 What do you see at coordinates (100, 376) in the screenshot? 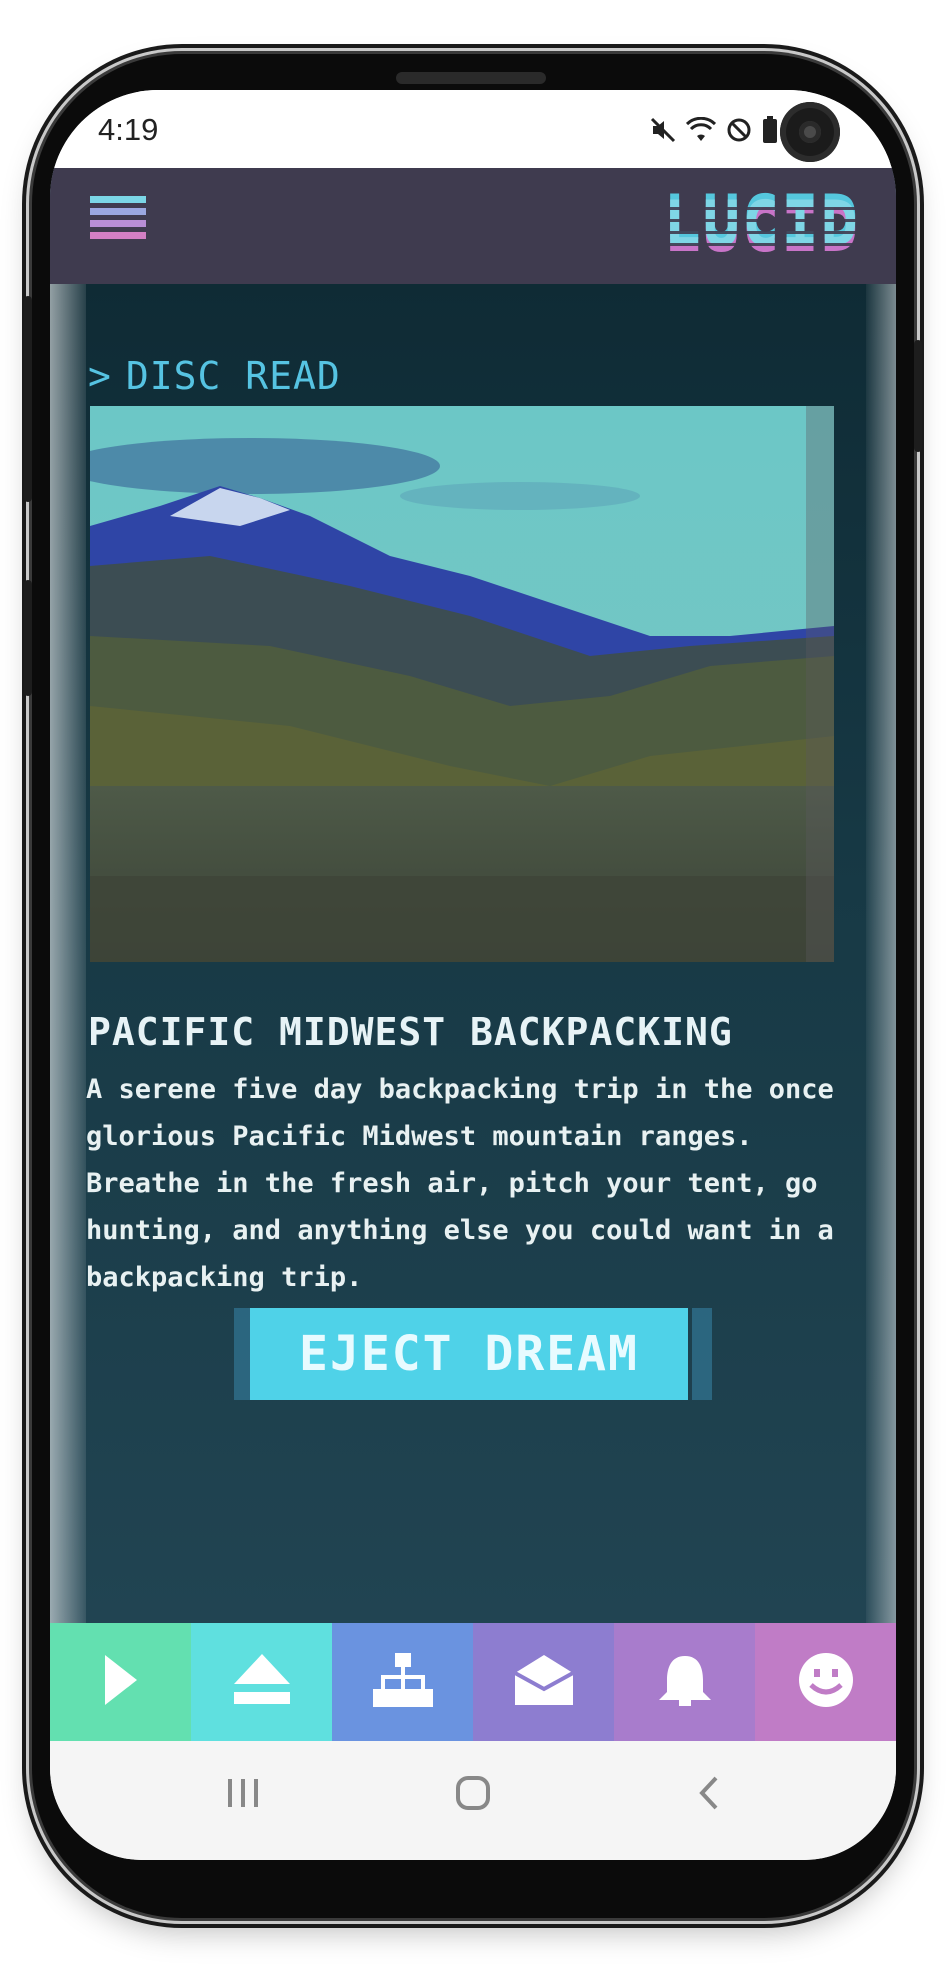
I see `chevron-right-icon: >` at bounding box center [100, 376].